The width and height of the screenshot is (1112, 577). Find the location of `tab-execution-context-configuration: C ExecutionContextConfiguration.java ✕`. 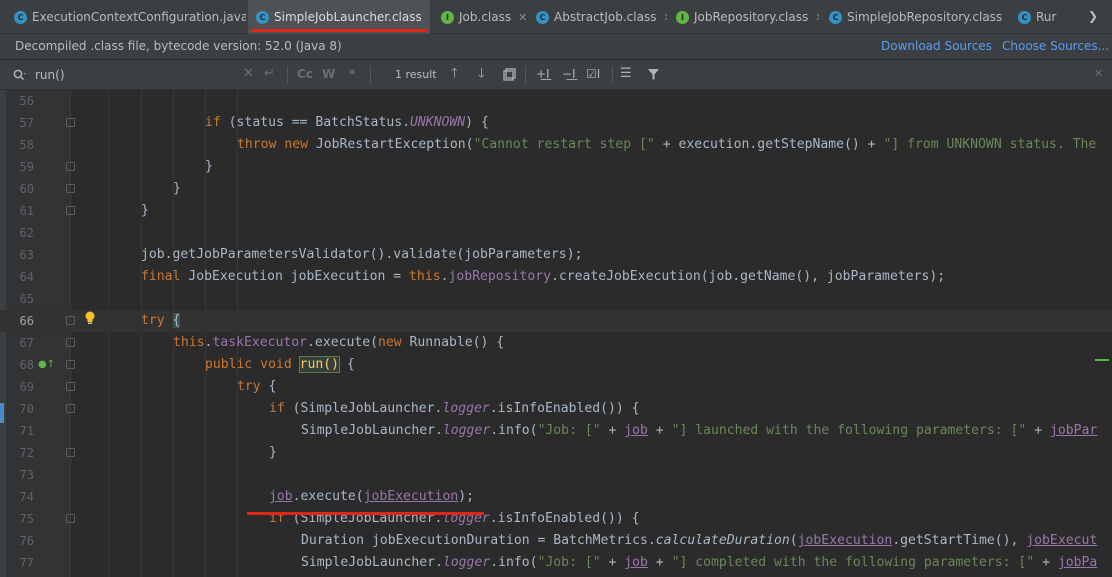

tab-execution-context-configuration: C ExecutionContextConfiguration.java ✕ is located at coordinates (123, 17).